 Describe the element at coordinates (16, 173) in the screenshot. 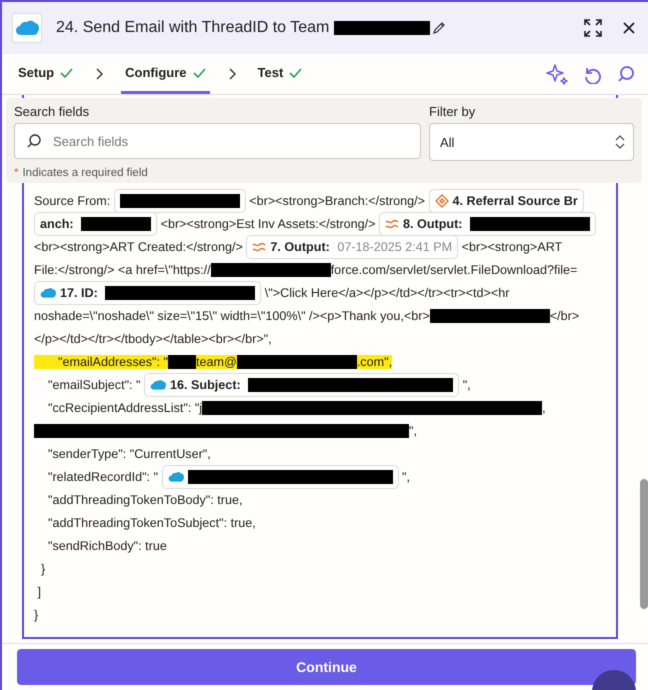

I see `required-asterisk: *` at that location.